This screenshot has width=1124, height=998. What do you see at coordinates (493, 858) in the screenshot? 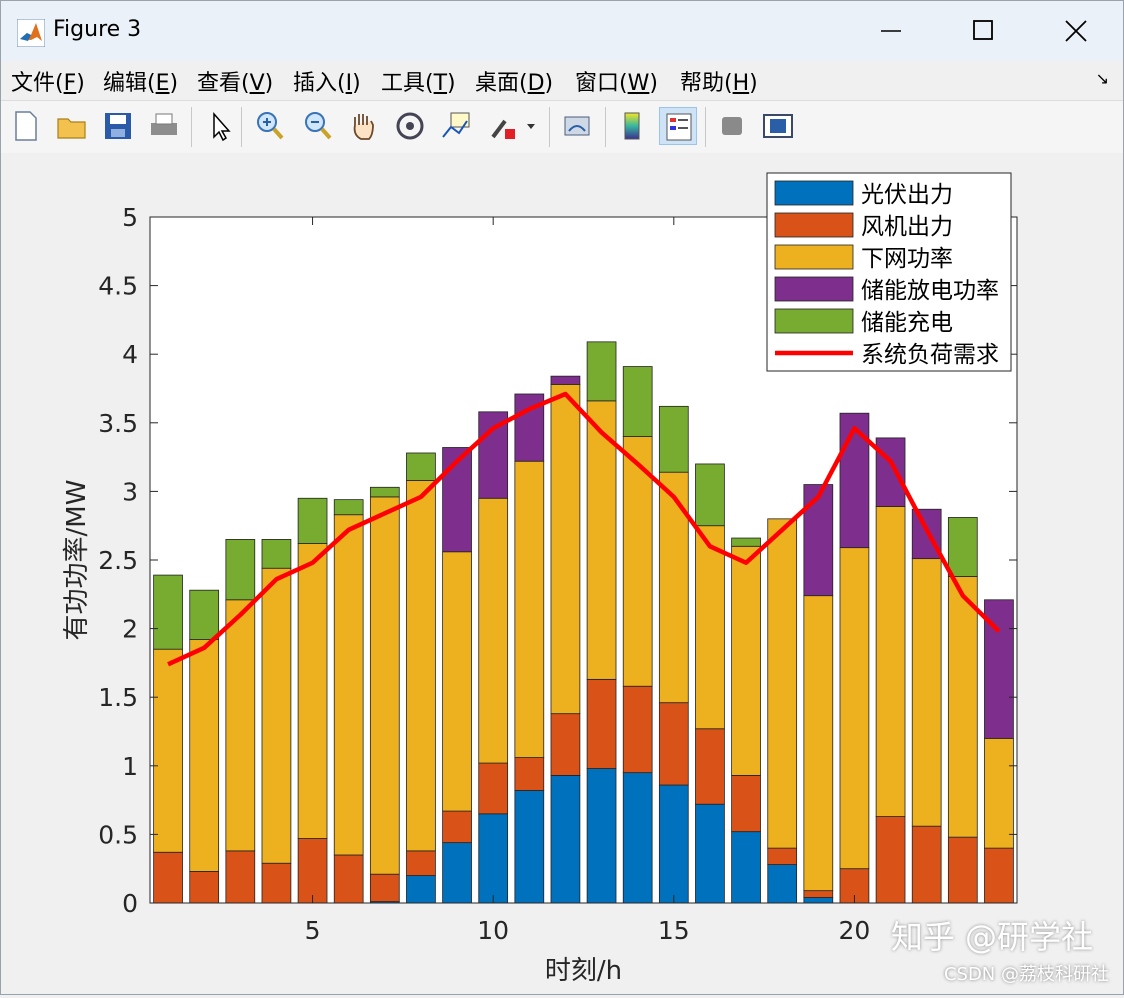
I see `bar-光伏出力-10` at bounding box center [493, 858].